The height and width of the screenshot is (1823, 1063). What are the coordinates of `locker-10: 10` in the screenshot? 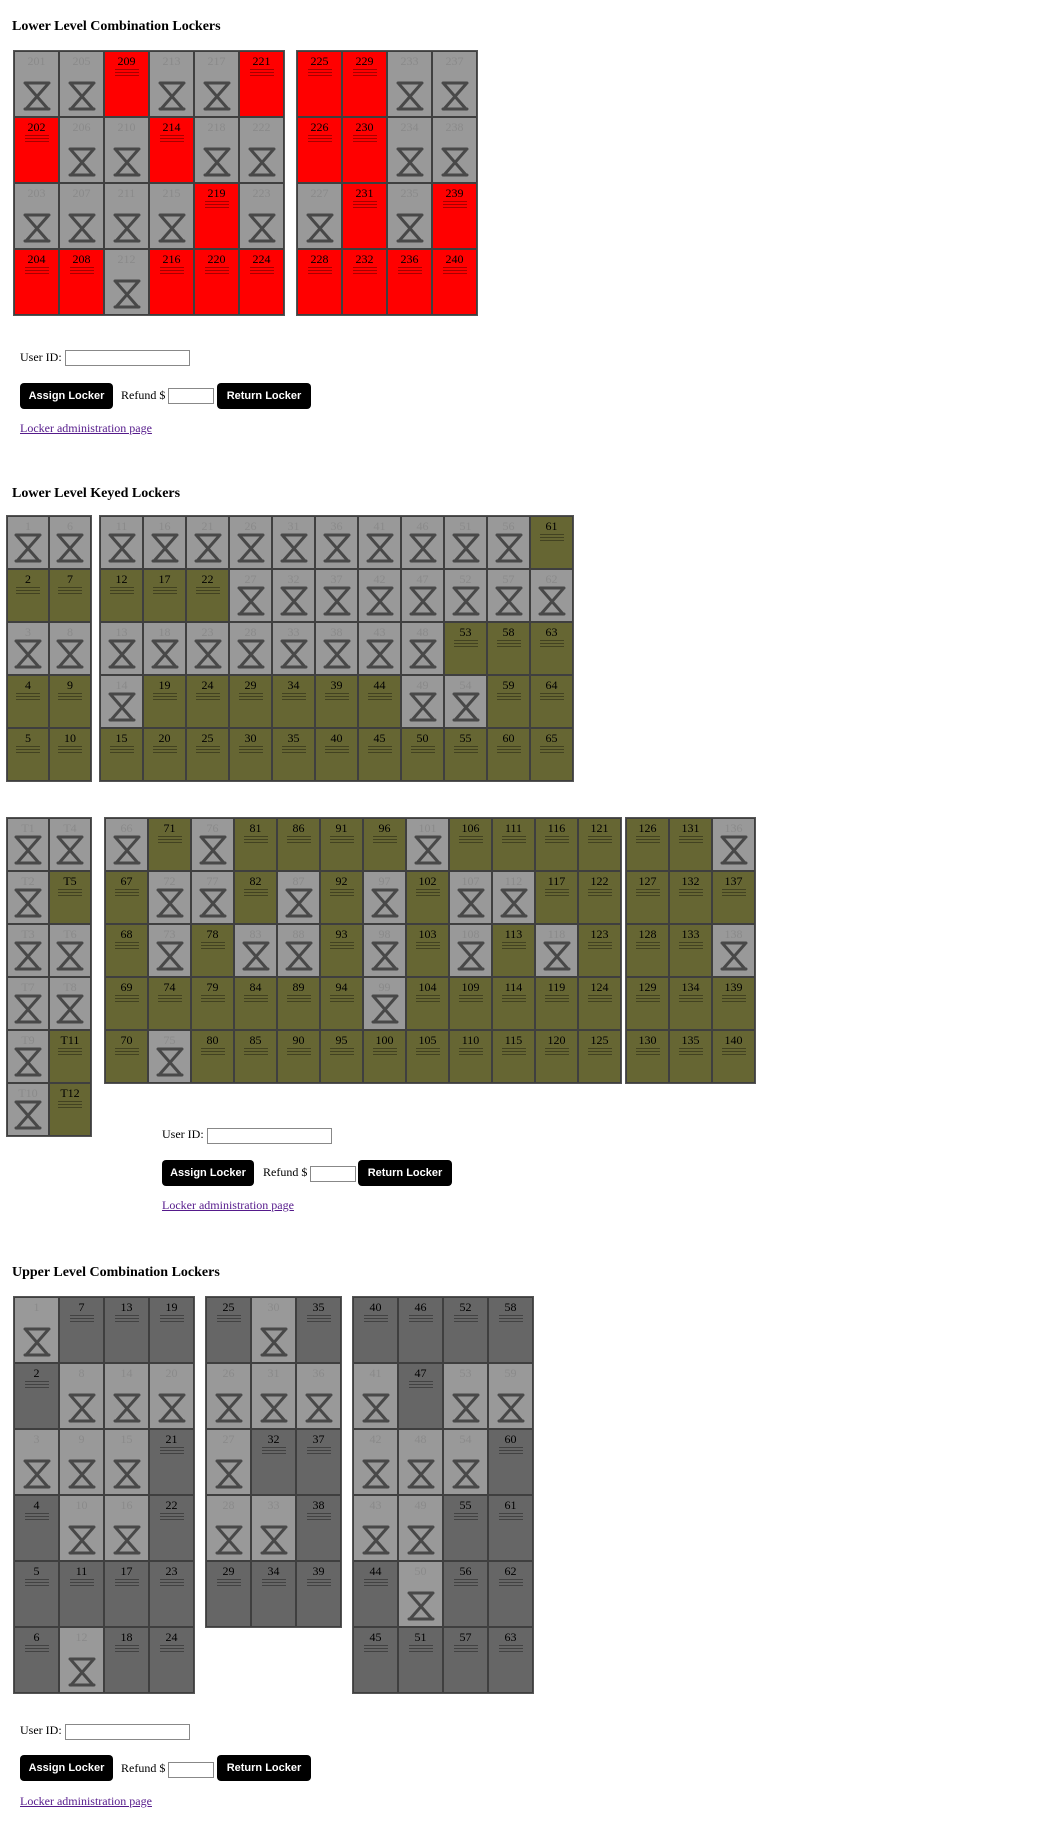 It's located at (81, 1528).